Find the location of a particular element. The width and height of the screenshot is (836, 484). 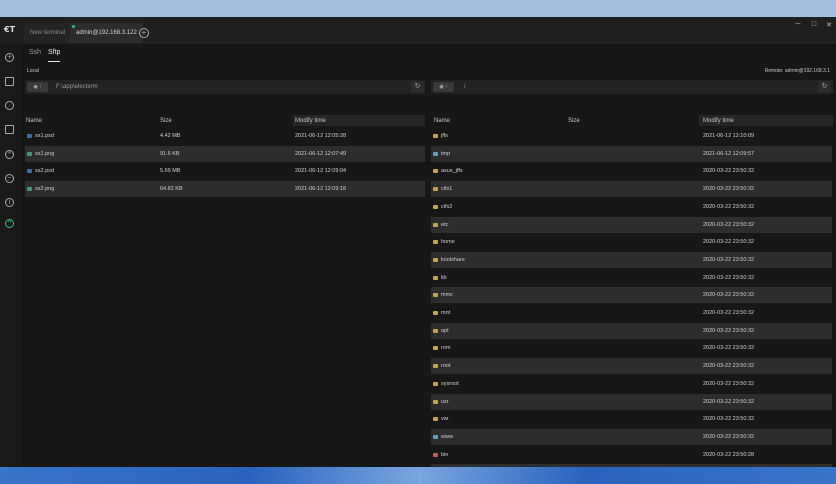

file-size: 64.82 KB is located at coordinates (171, 189).